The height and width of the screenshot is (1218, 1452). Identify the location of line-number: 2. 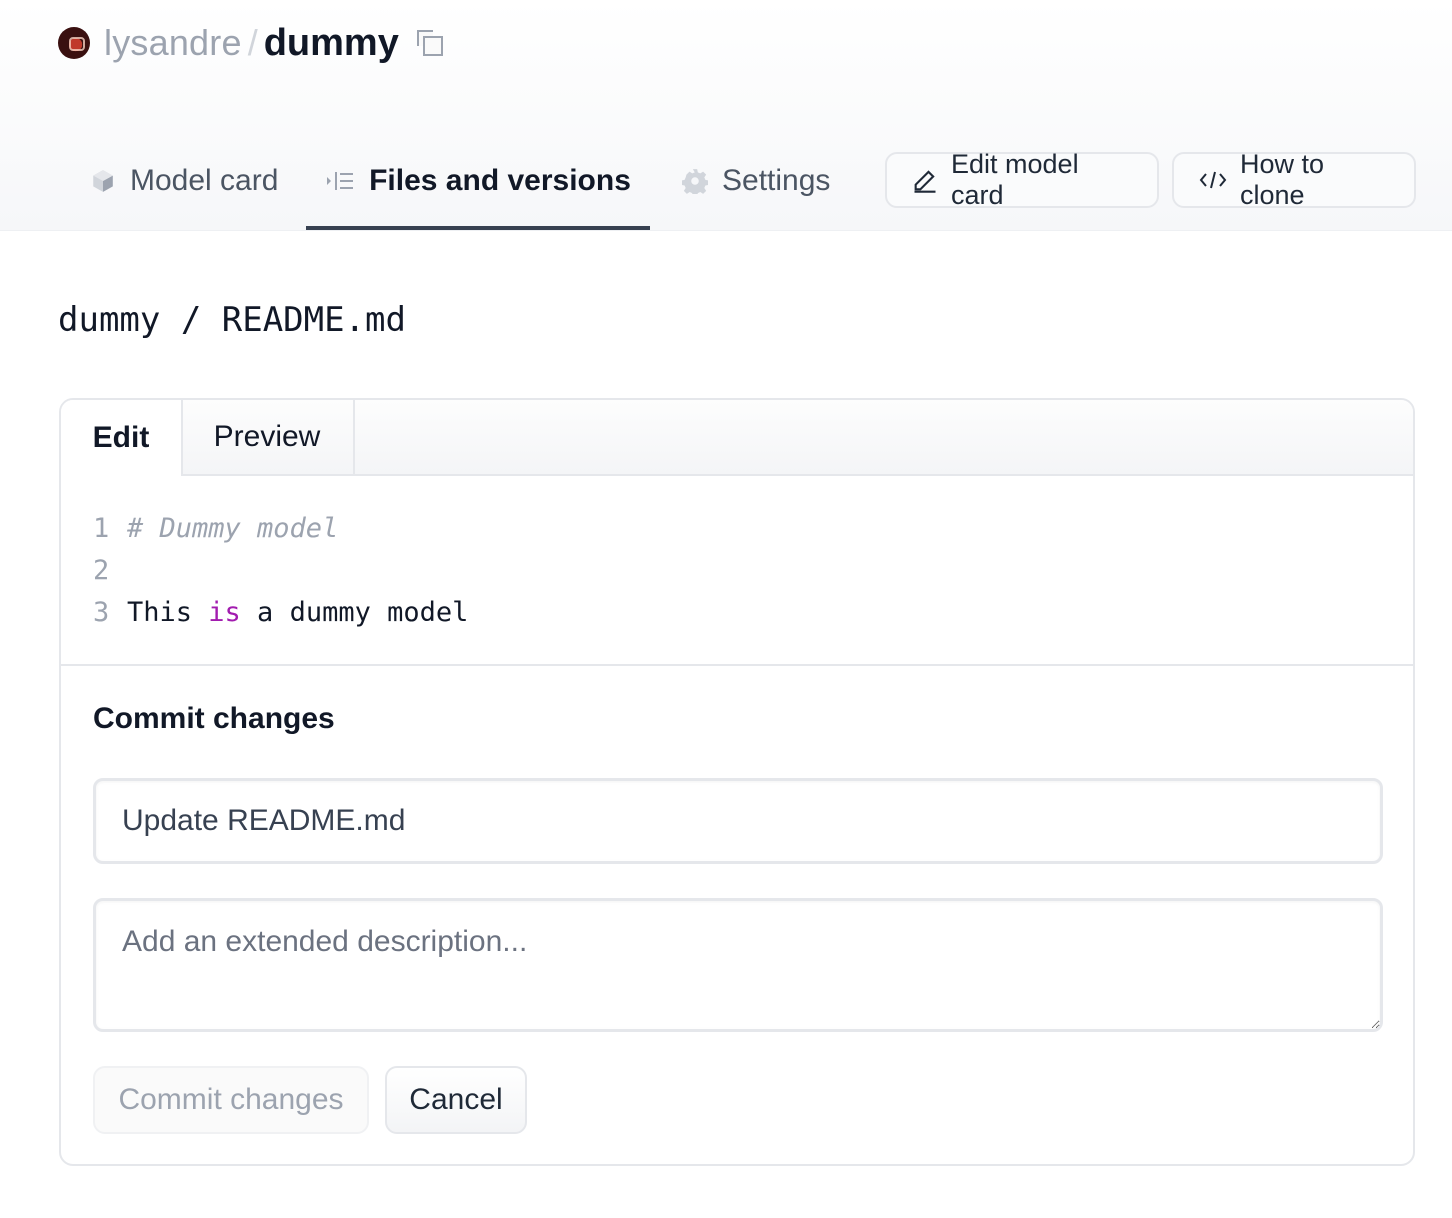
(101, 570).